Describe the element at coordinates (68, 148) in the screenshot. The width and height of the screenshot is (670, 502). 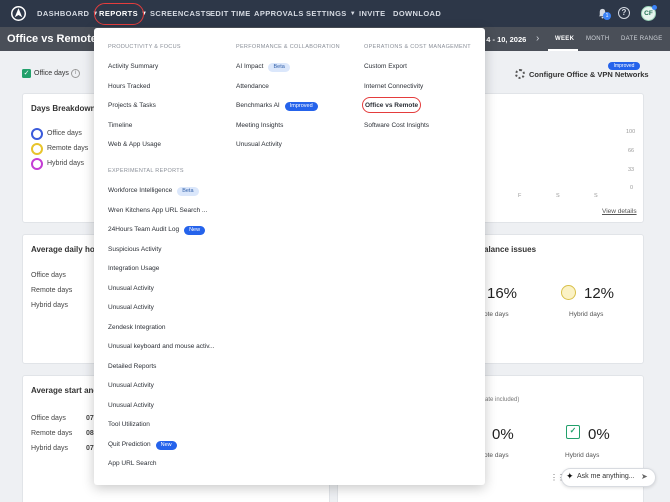
I see `legend-remote-label: Remote days` at that location.